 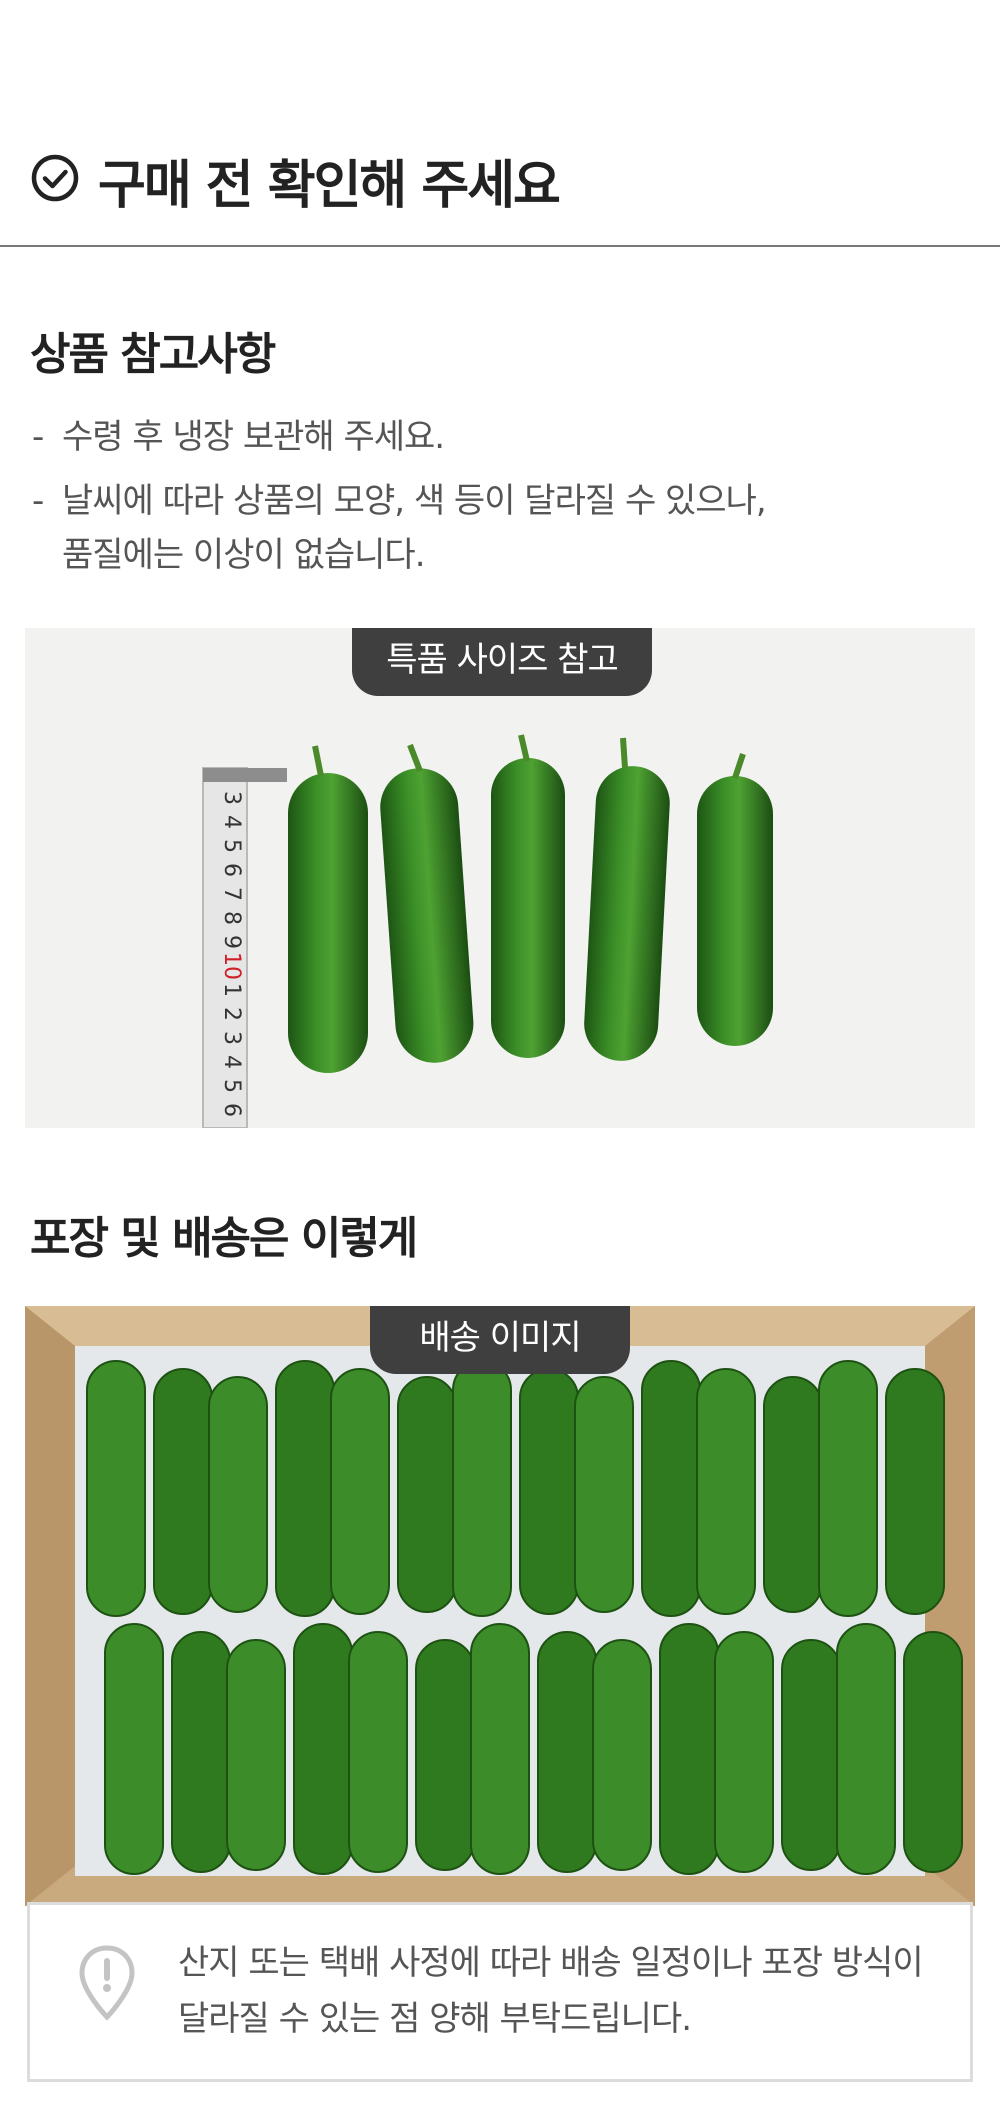 What do you see at coordinates (231, 894) in the screenshot?
I see `ruler-number: 7` at bounding box center [231, 894].